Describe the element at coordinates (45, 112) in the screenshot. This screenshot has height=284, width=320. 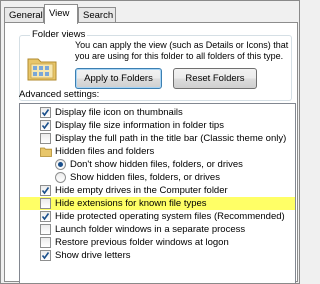
I see `checkbox-display-file-icon-thumbnails` at that location.